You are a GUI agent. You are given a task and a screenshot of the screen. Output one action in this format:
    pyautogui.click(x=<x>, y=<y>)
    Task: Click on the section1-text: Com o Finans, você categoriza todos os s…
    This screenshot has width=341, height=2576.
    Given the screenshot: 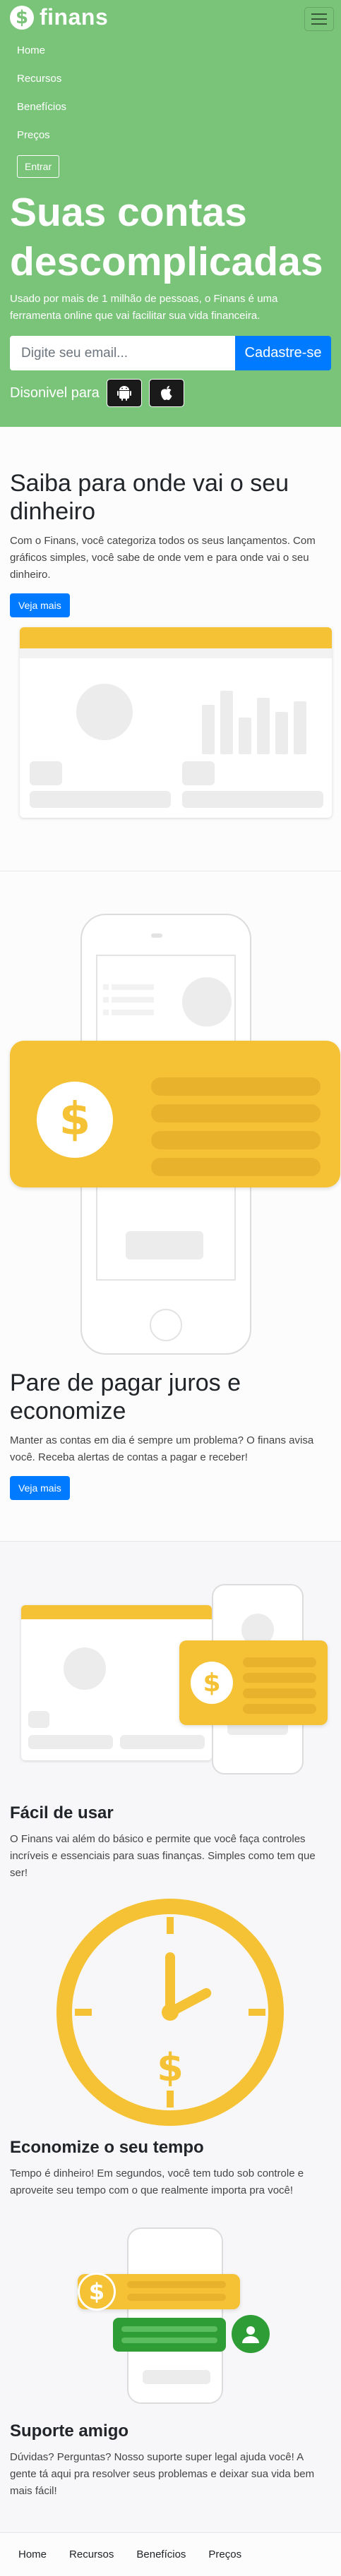 What is the action you would take?
    pyautogui.click(x=163, y=558)
    